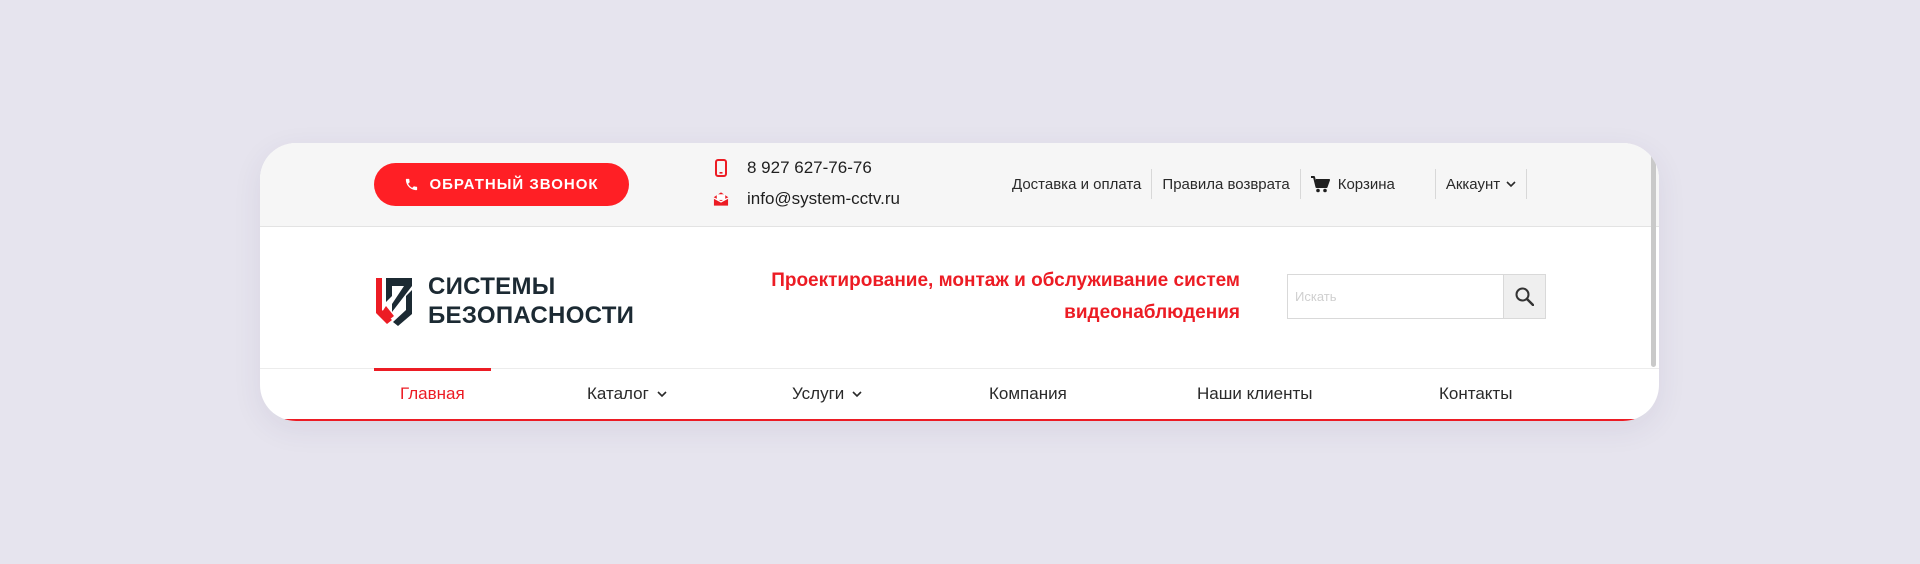  I want to click on search-icon, so click(1524, 296).